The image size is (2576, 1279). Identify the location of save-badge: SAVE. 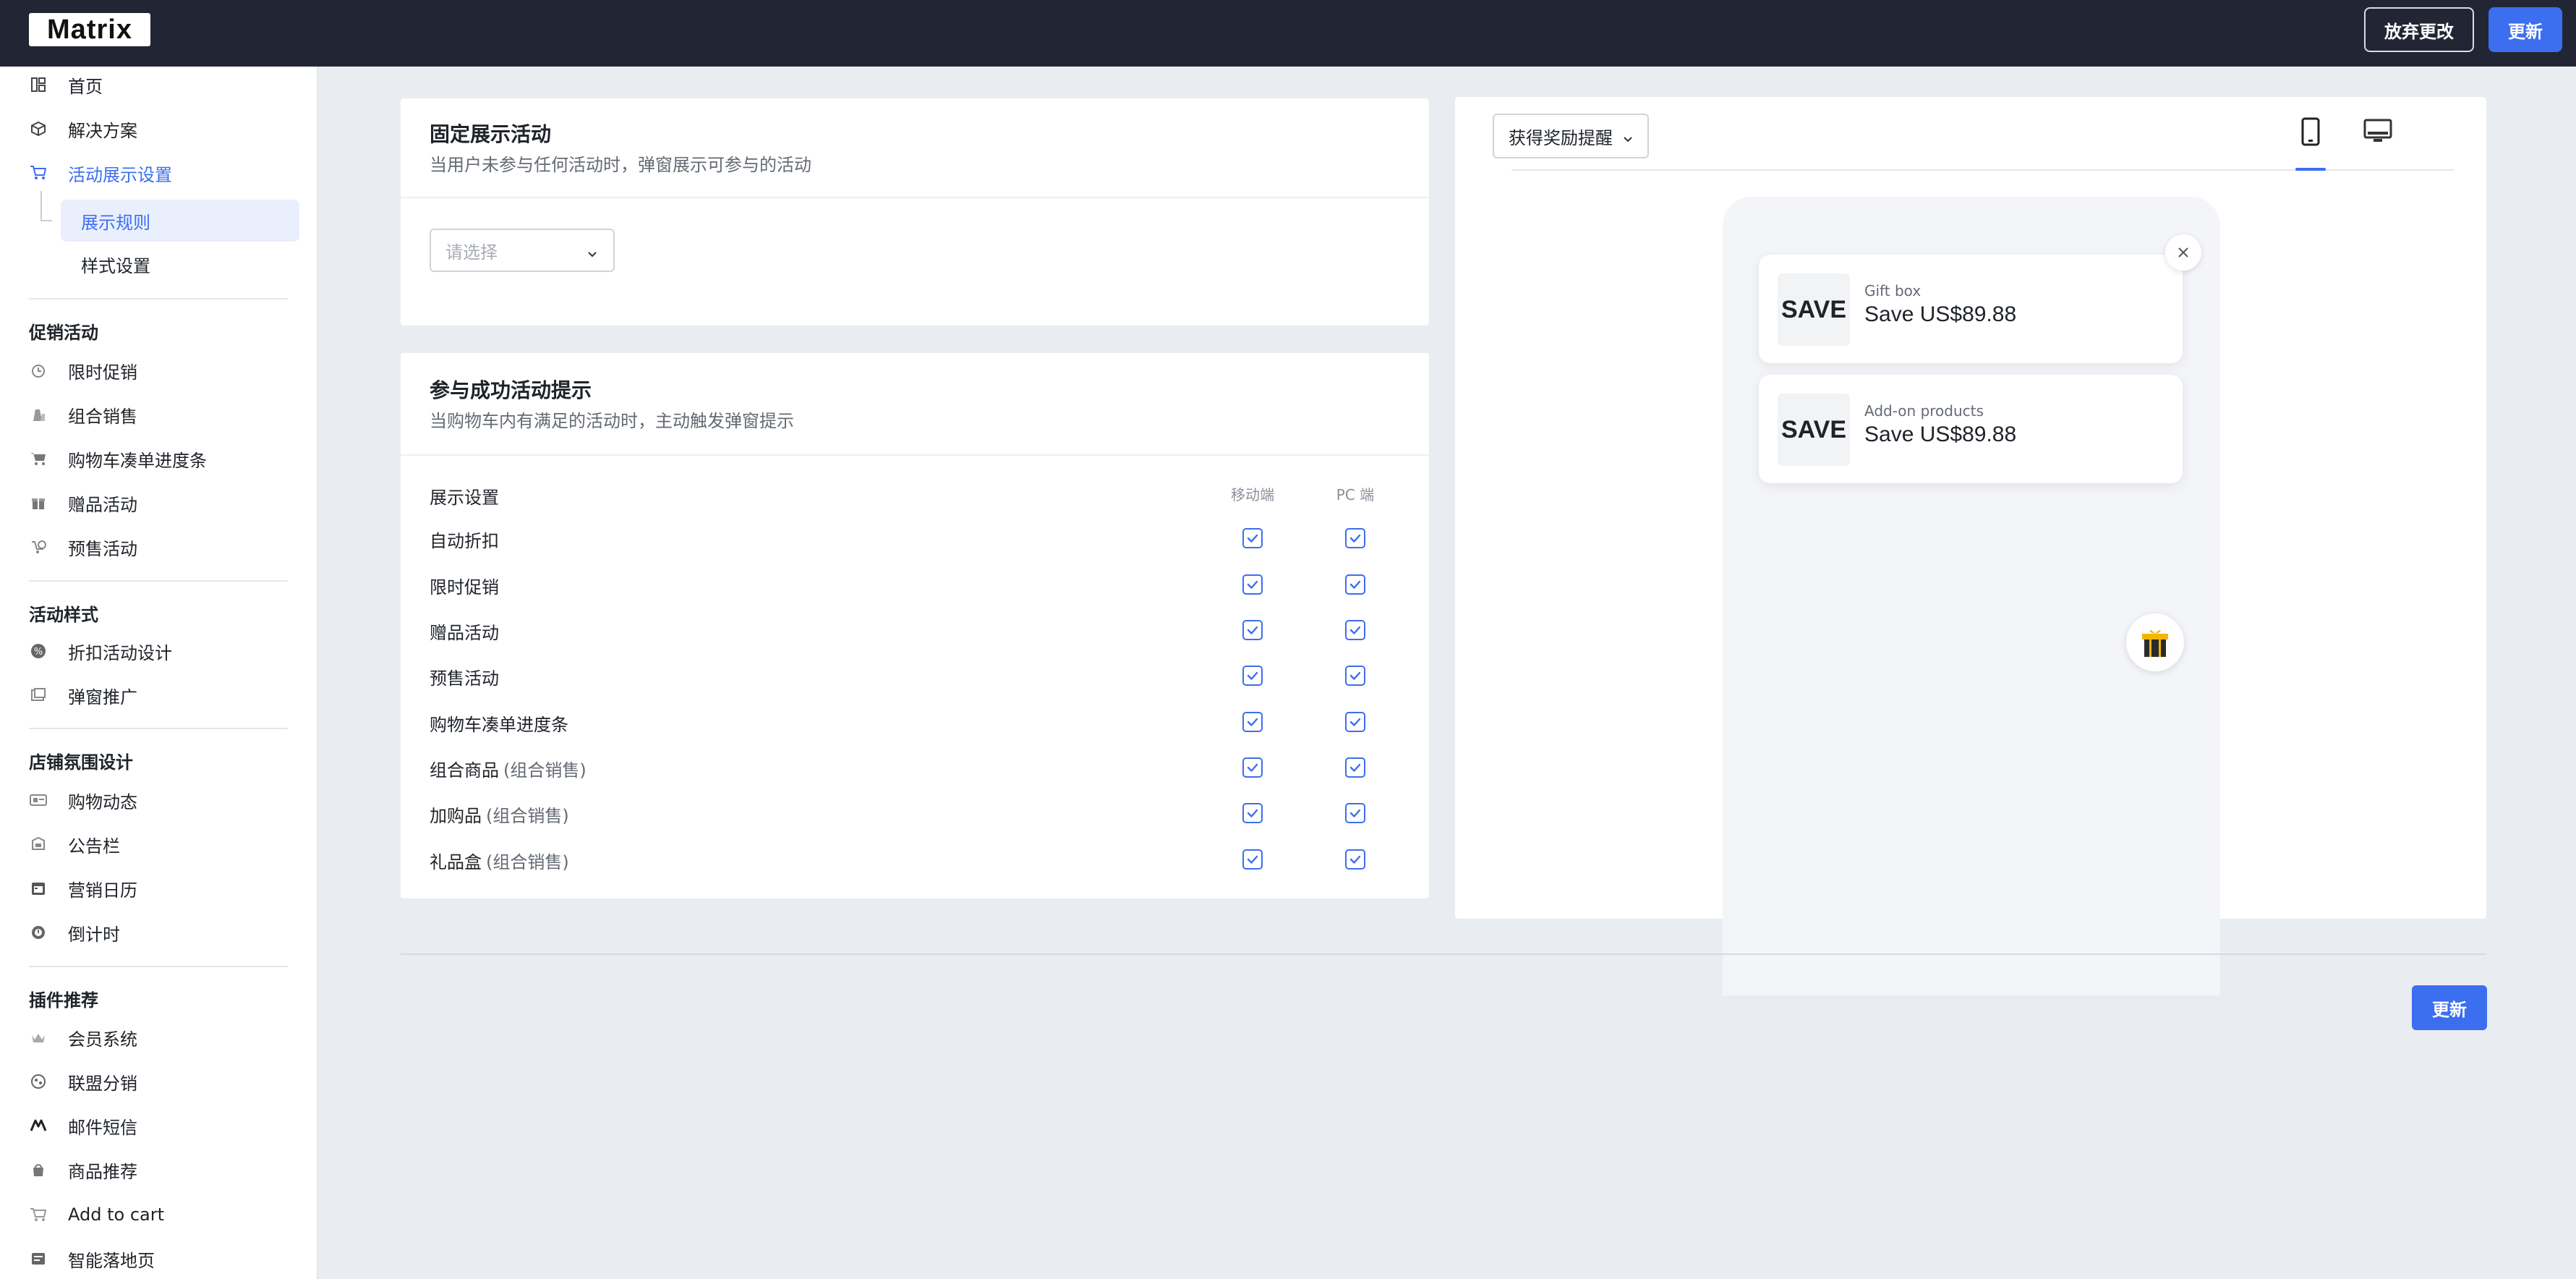
(1814, 309).